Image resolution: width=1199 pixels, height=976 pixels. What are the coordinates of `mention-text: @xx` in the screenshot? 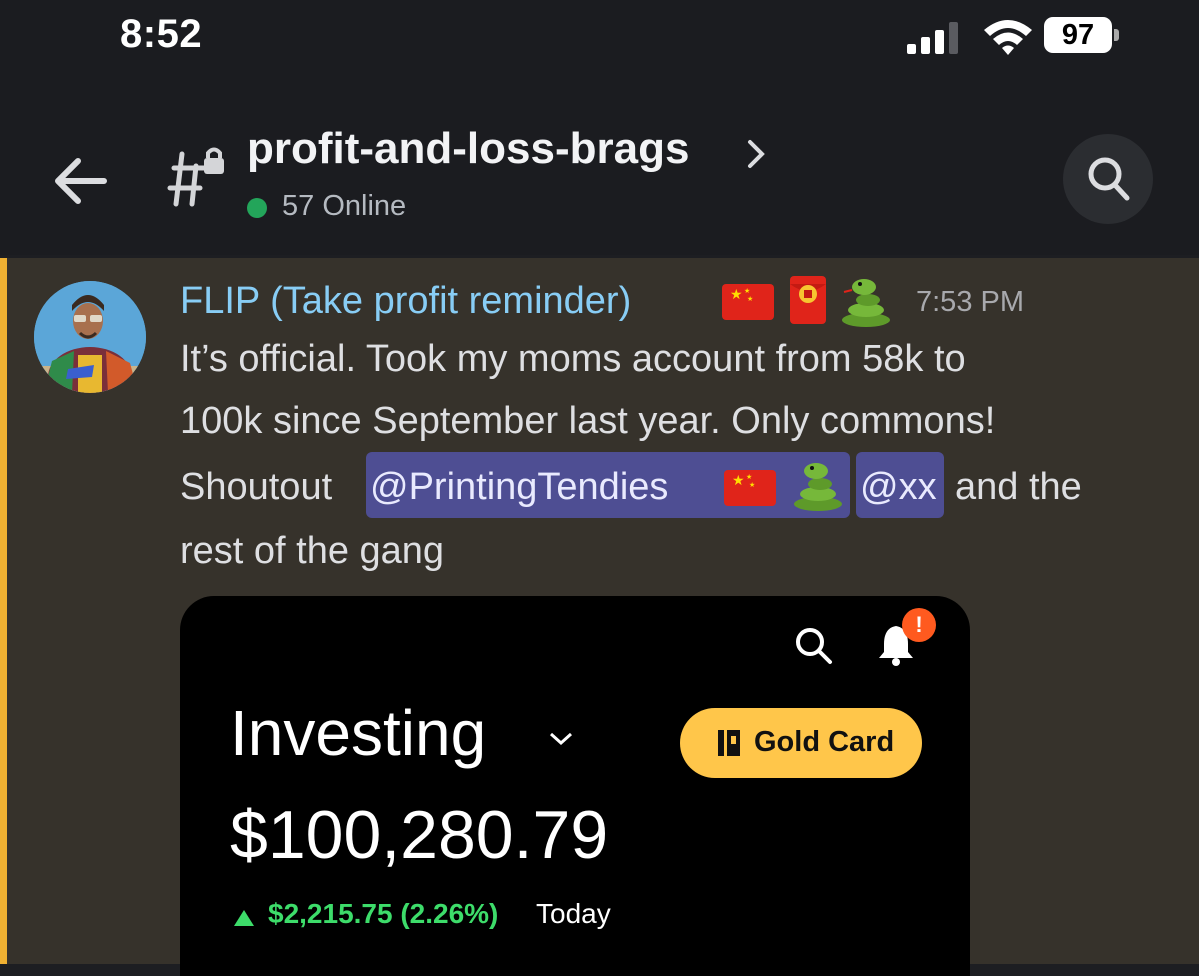 It's located at (898, 487).